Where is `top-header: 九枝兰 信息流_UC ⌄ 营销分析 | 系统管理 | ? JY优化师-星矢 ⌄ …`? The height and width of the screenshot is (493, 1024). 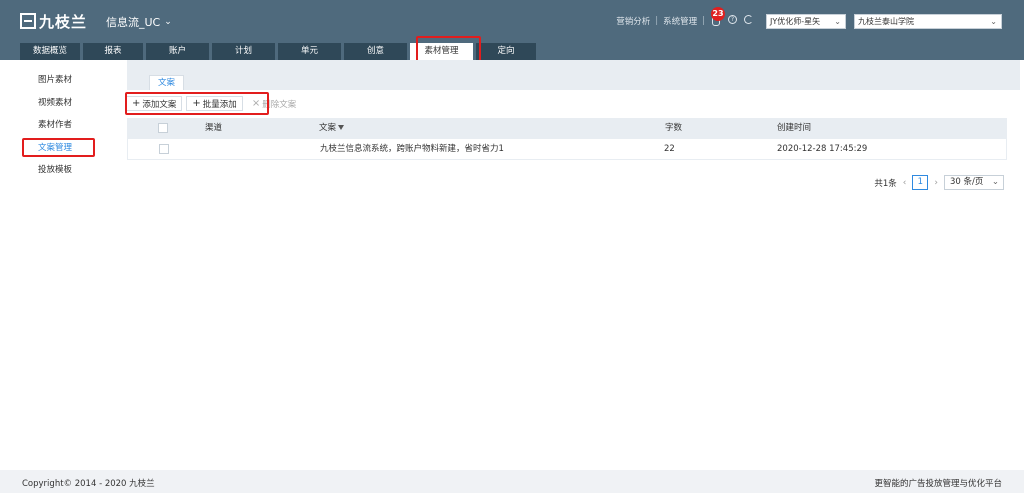
top-header: 九枝兰 信息流_UC ⌄ 营销分析 | 系统管理 | ? JY优化师-星矢 ⌄ … is located at coordinates (512, 30).